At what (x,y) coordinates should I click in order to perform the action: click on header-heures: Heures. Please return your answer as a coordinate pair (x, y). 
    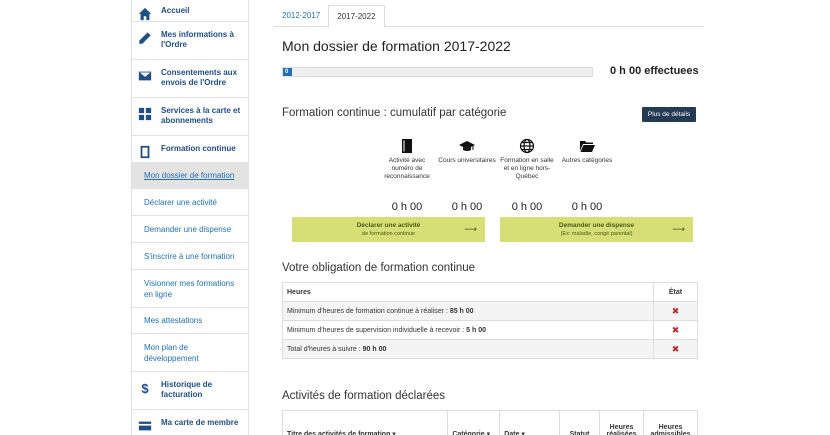
    Looking at the image, I should click on (468, 292).